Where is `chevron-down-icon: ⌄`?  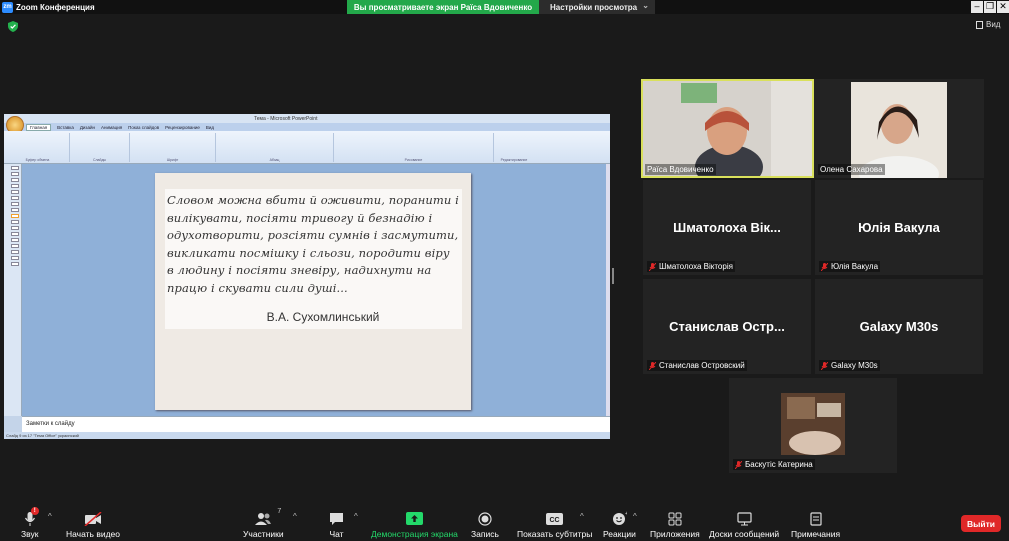
chevron-down-icon: ⌄ is located at coordinates (645, 5).